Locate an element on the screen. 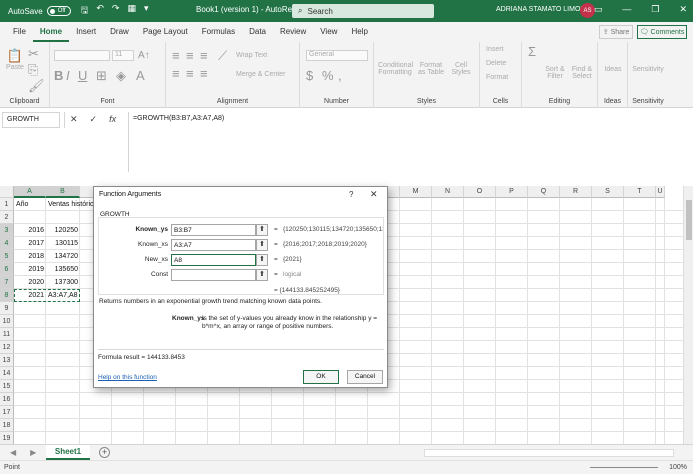 The image size is (693, 474). cell-year: 2019 is located at coordinates (30, 269).